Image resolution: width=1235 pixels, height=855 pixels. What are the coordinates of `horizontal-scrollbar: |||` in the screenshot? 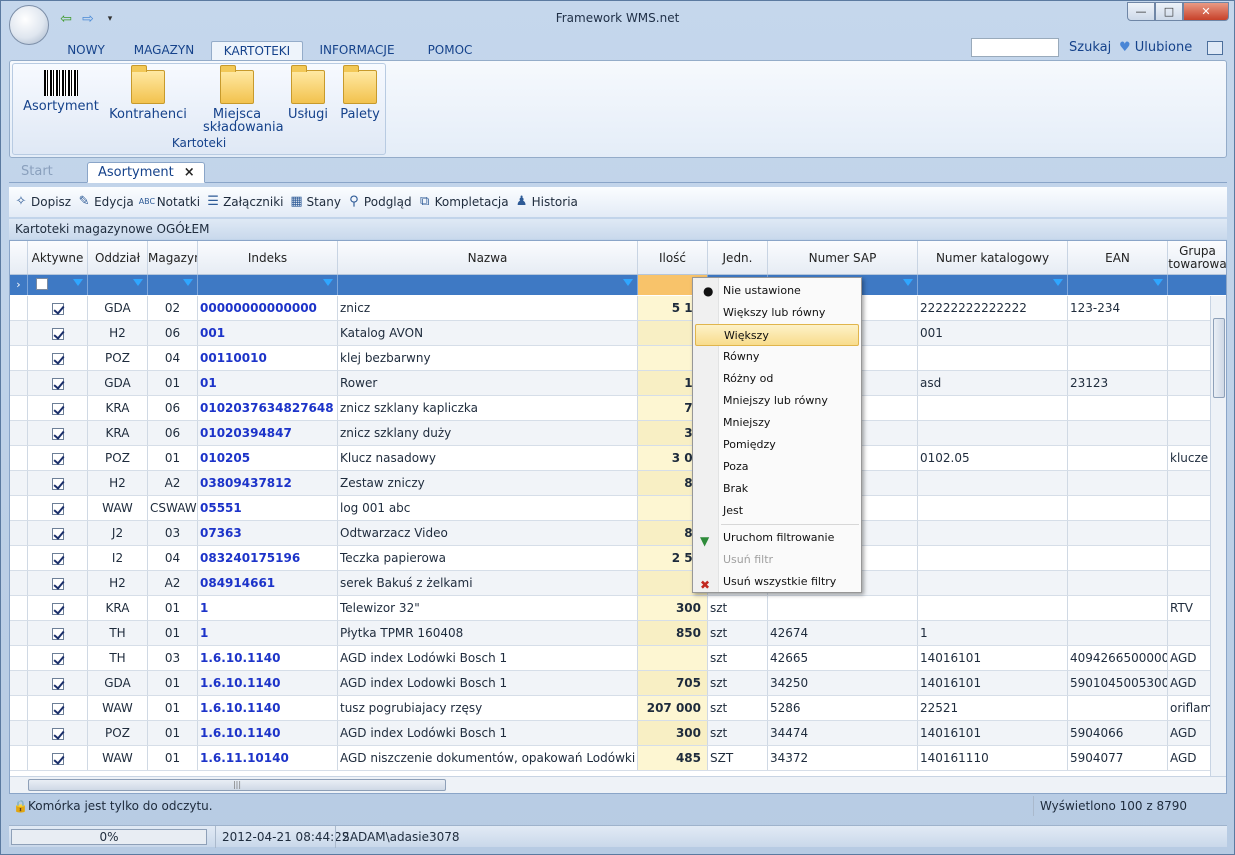 It's located at (618, 784).